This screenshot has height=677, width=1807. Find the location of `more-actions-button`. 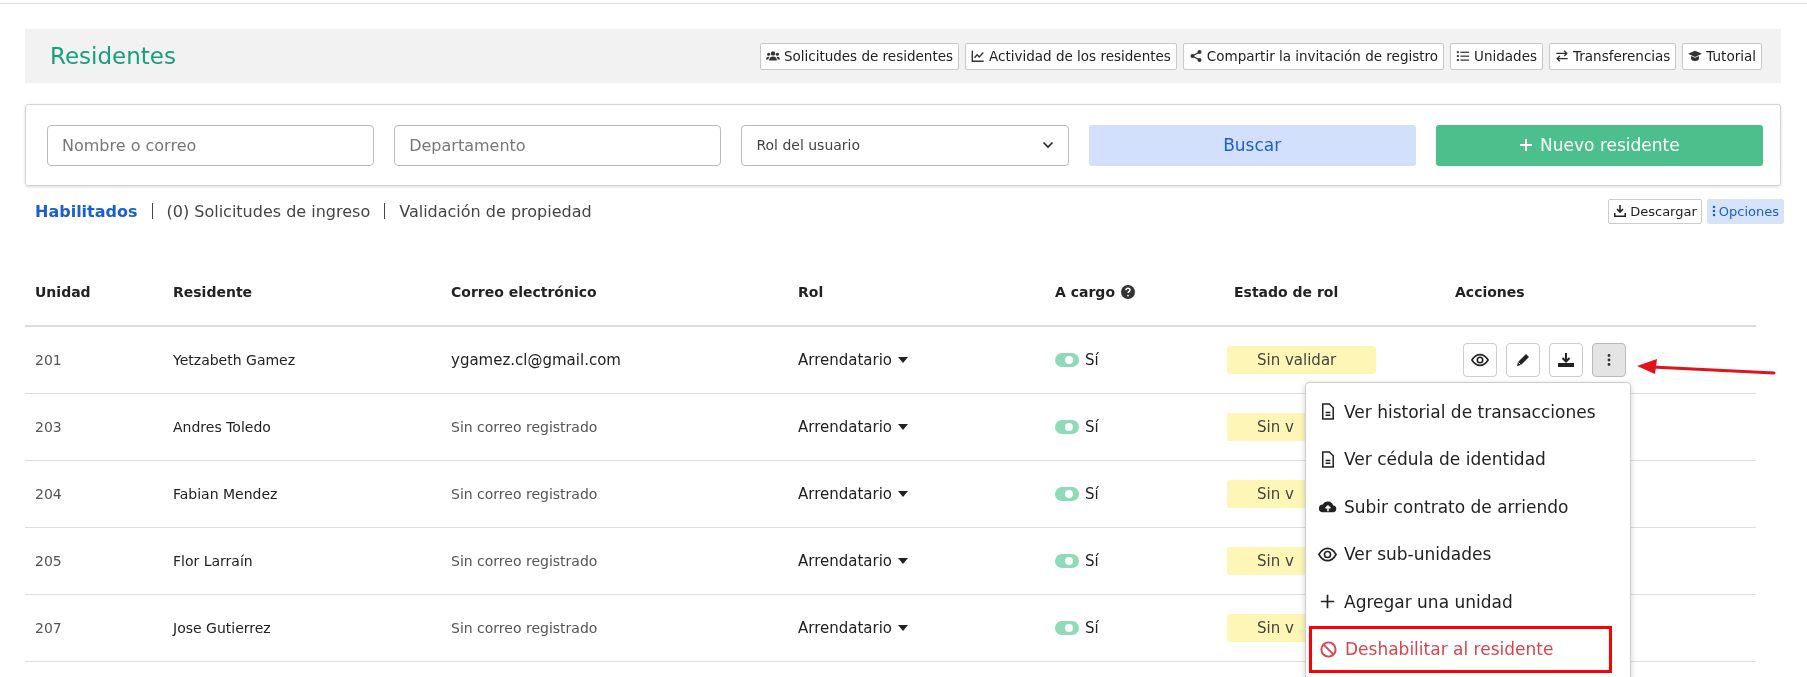

more-actions-button is located at coordinates (1609, 360).